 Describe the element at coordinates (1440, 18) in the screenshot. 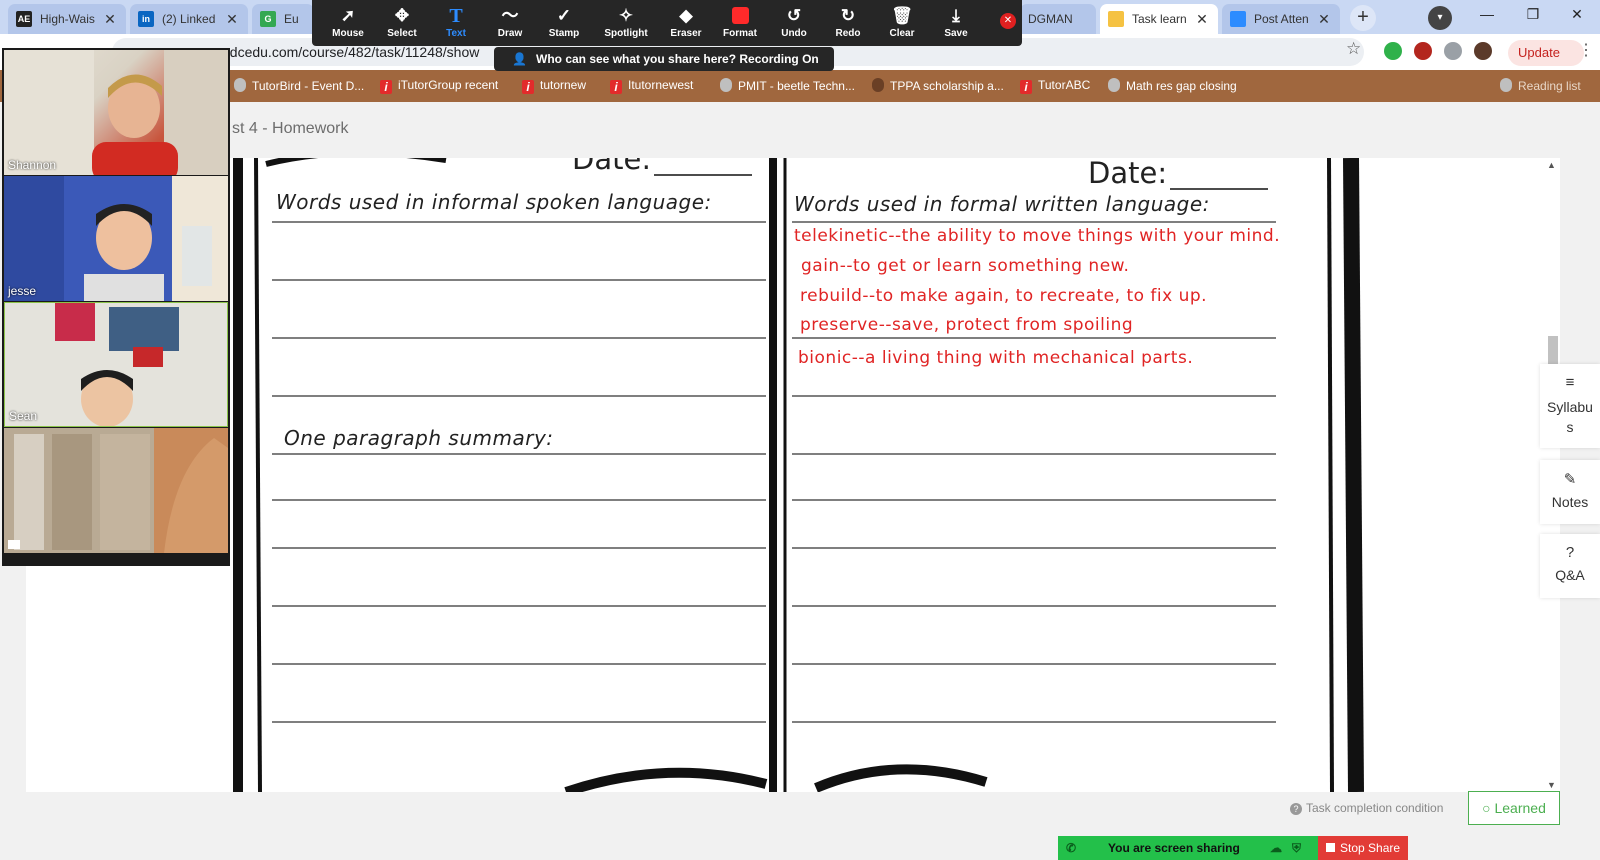

I see `tab-search-icon: ▾` at that location.